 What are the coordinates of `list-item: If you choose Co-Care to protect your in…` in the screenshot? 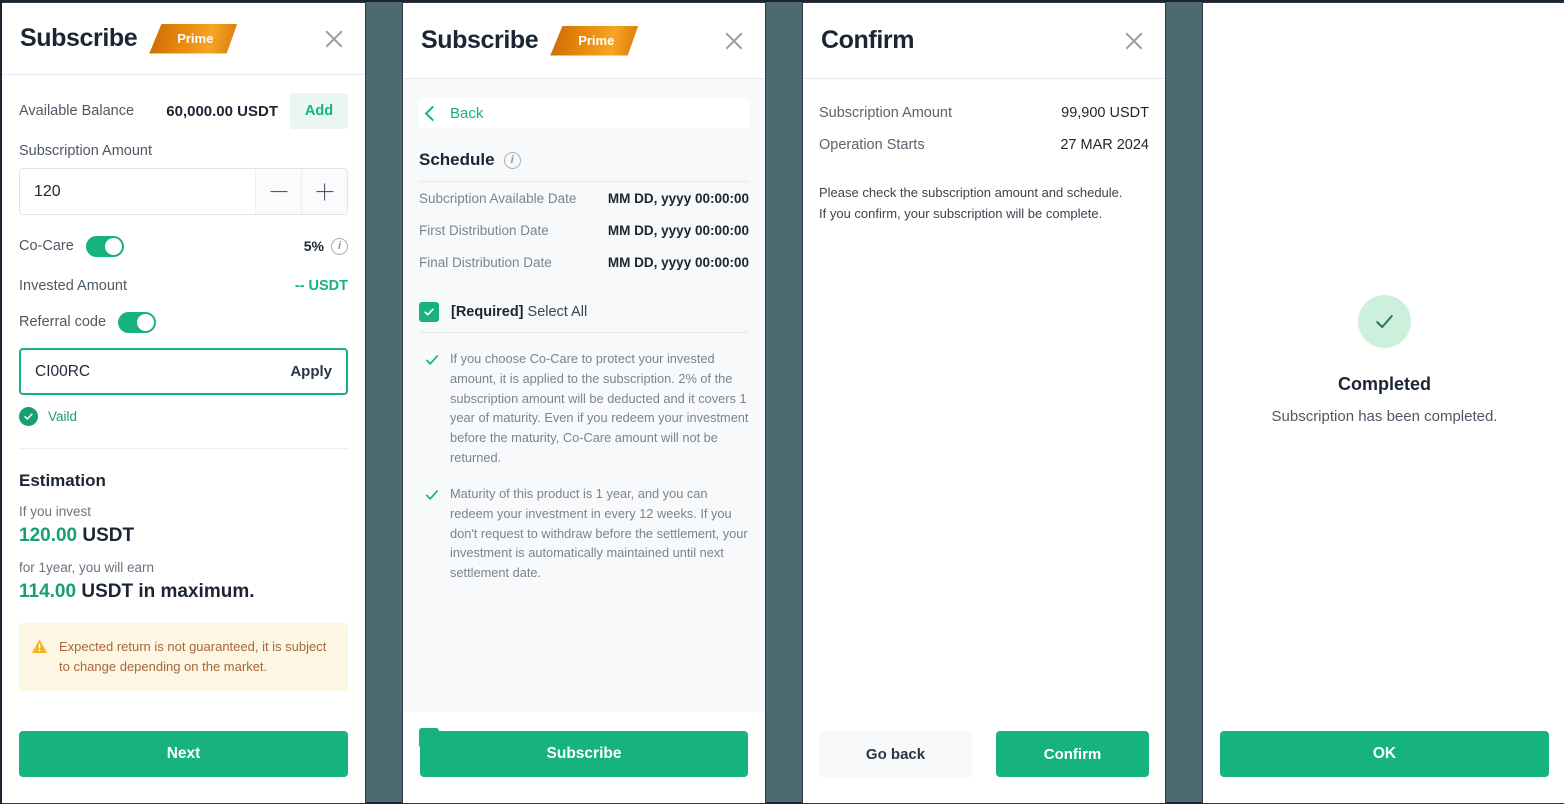 It's located at (587, 408).